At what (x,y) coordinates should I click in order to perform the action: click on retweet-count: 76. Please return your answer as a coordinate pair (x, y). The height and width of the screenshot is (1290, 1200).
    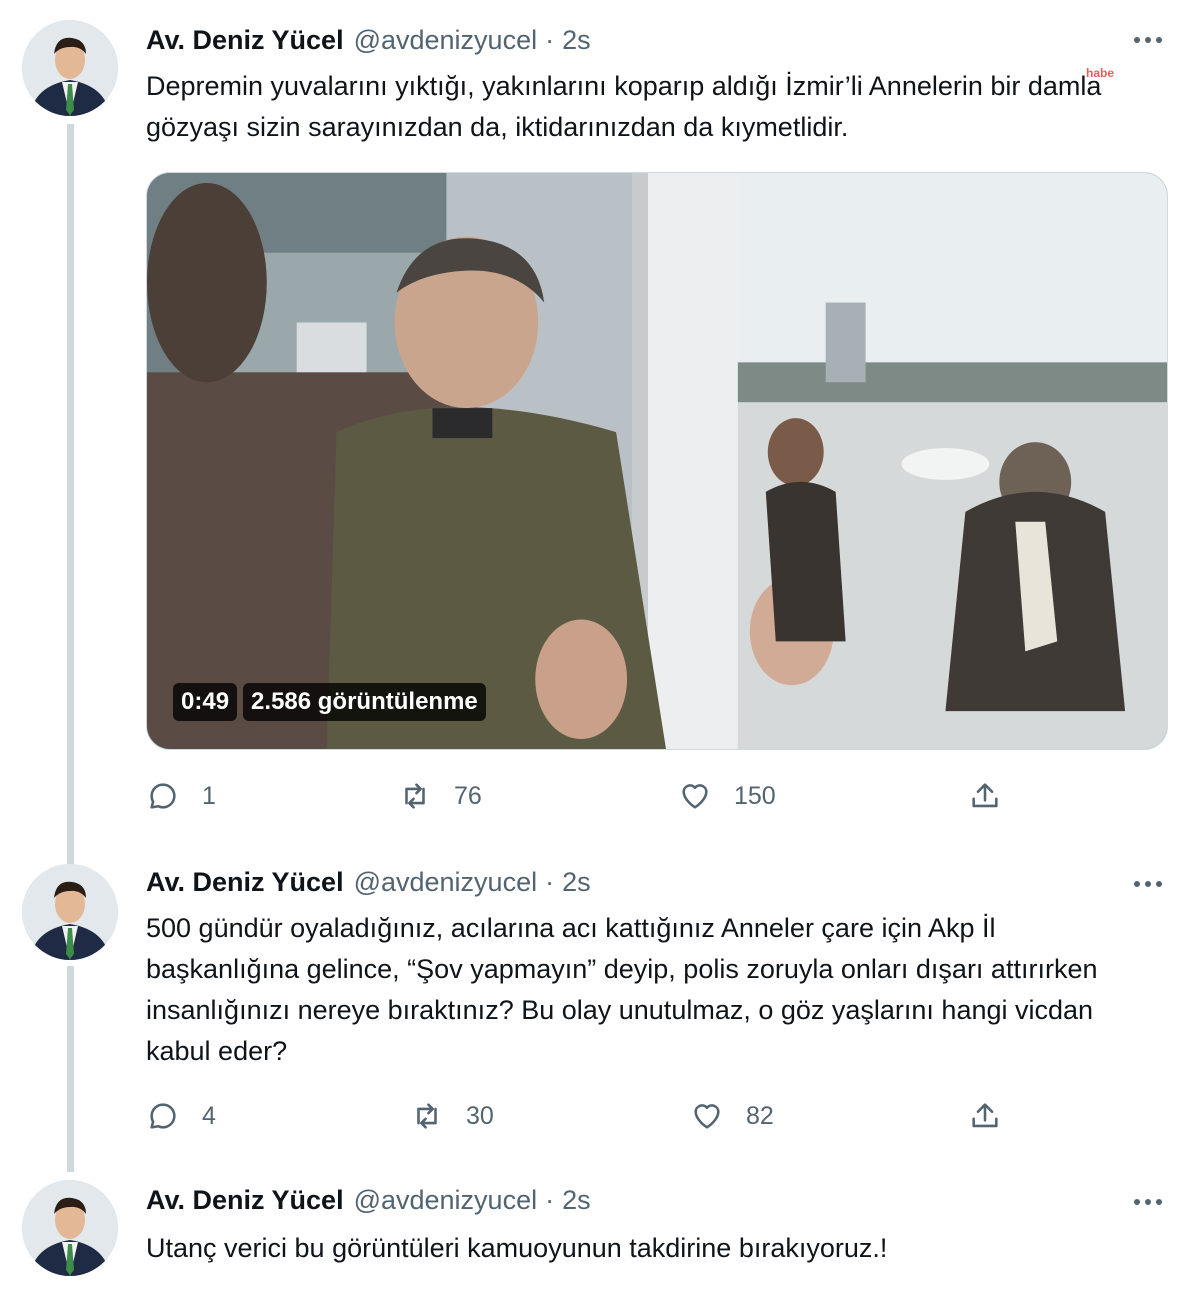
    Looking at the image, I should click on (468, 795).